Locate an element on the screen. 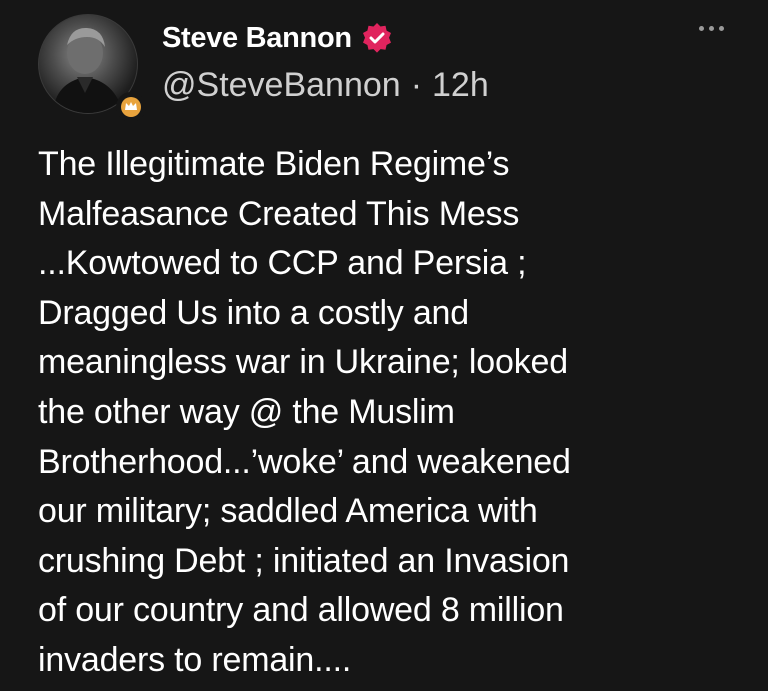 The height and width of the screenshot is (691, 768). tweet-text-line: Malfeasance Created This Mess is located at coordinates (279, 213).